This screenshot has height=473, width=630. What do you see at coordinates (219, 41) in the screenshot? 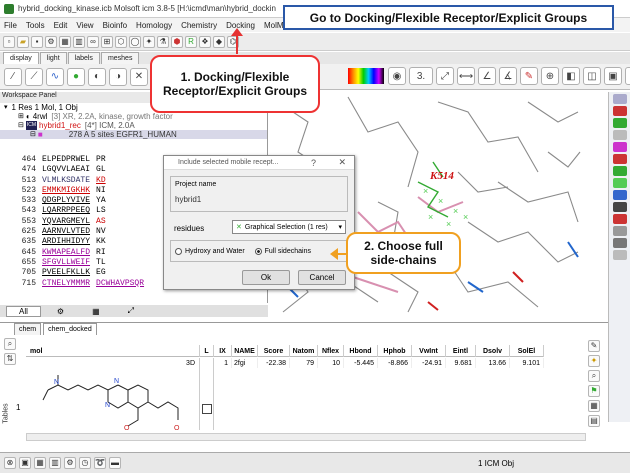
I see `score-icon: ◆` at bounding box center [219, 41].